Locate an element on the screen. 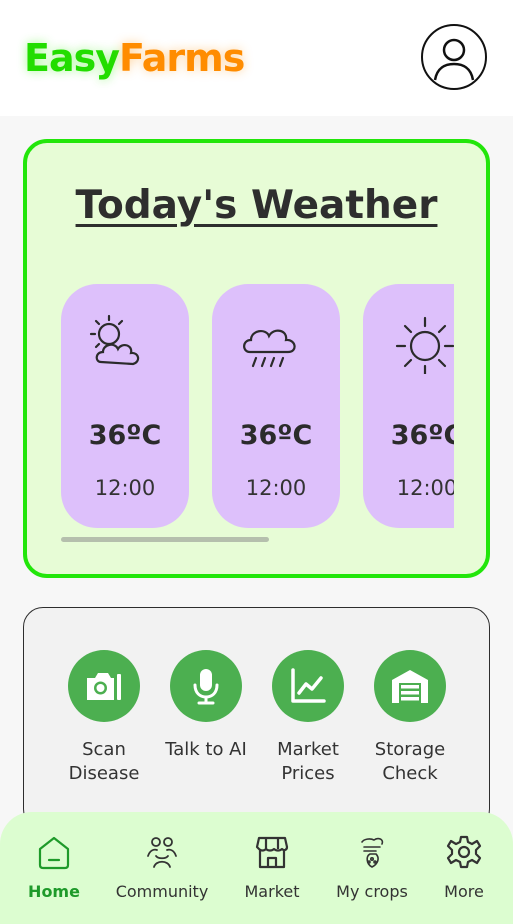 The image size is (513, 924). nav-label-more: More is located at coordinates (464, 891).